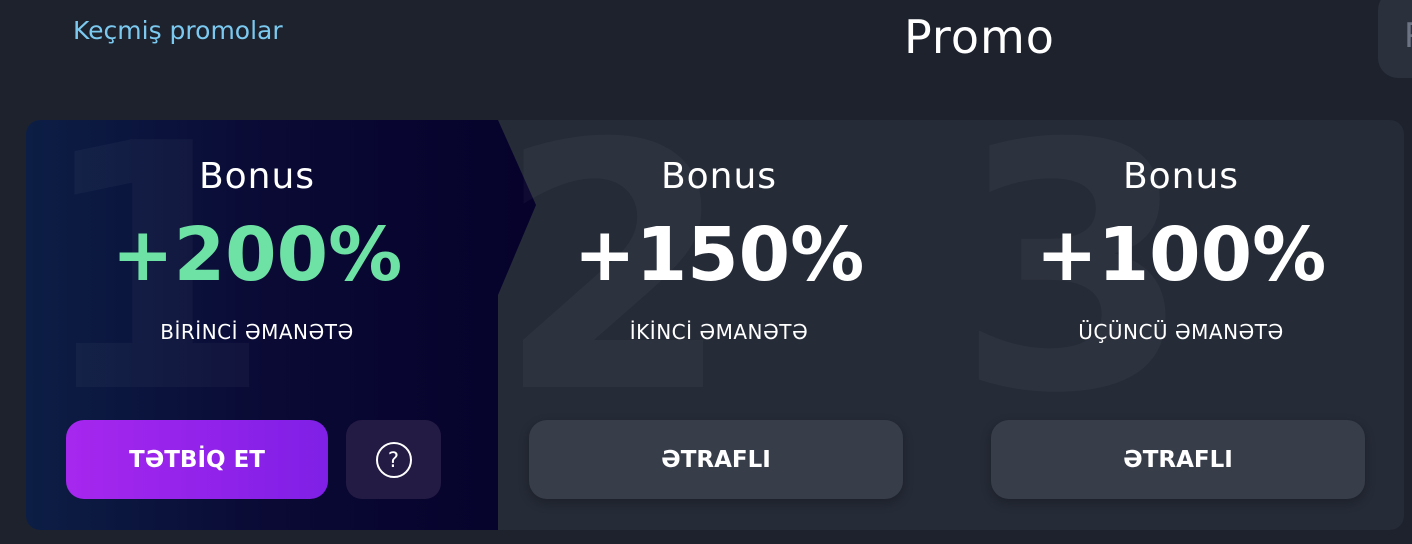 This screenshot has height=544, width=1412. I want to click on side-tab: P, so click(1395, 39).